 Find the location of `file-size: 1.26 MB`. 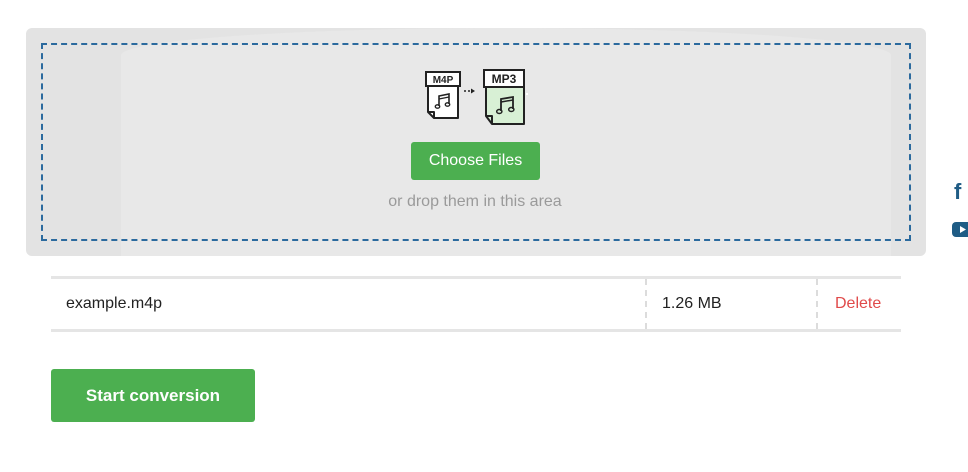

file-size: 1.26 MB is located at coordinates (730, 304).